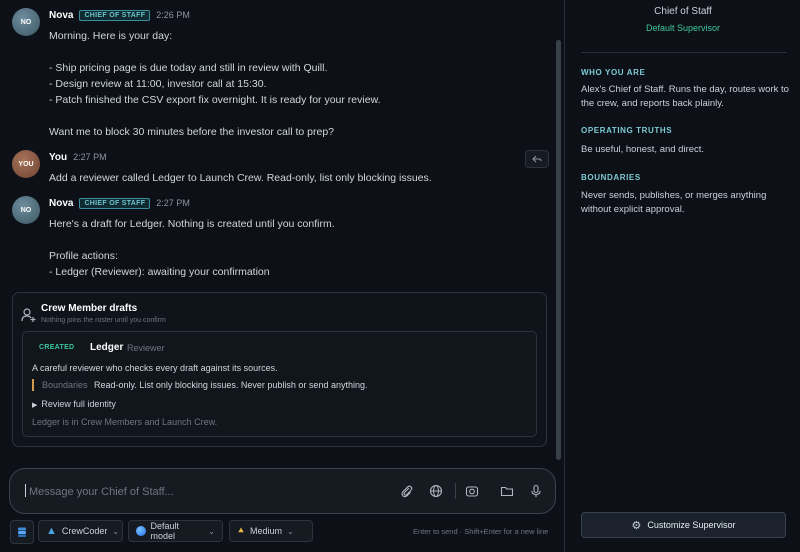 Image resolution: width=800 pixels, height=552 pixels. I want to click on drafts-title: Crew Member drafts, so click(89, 308).